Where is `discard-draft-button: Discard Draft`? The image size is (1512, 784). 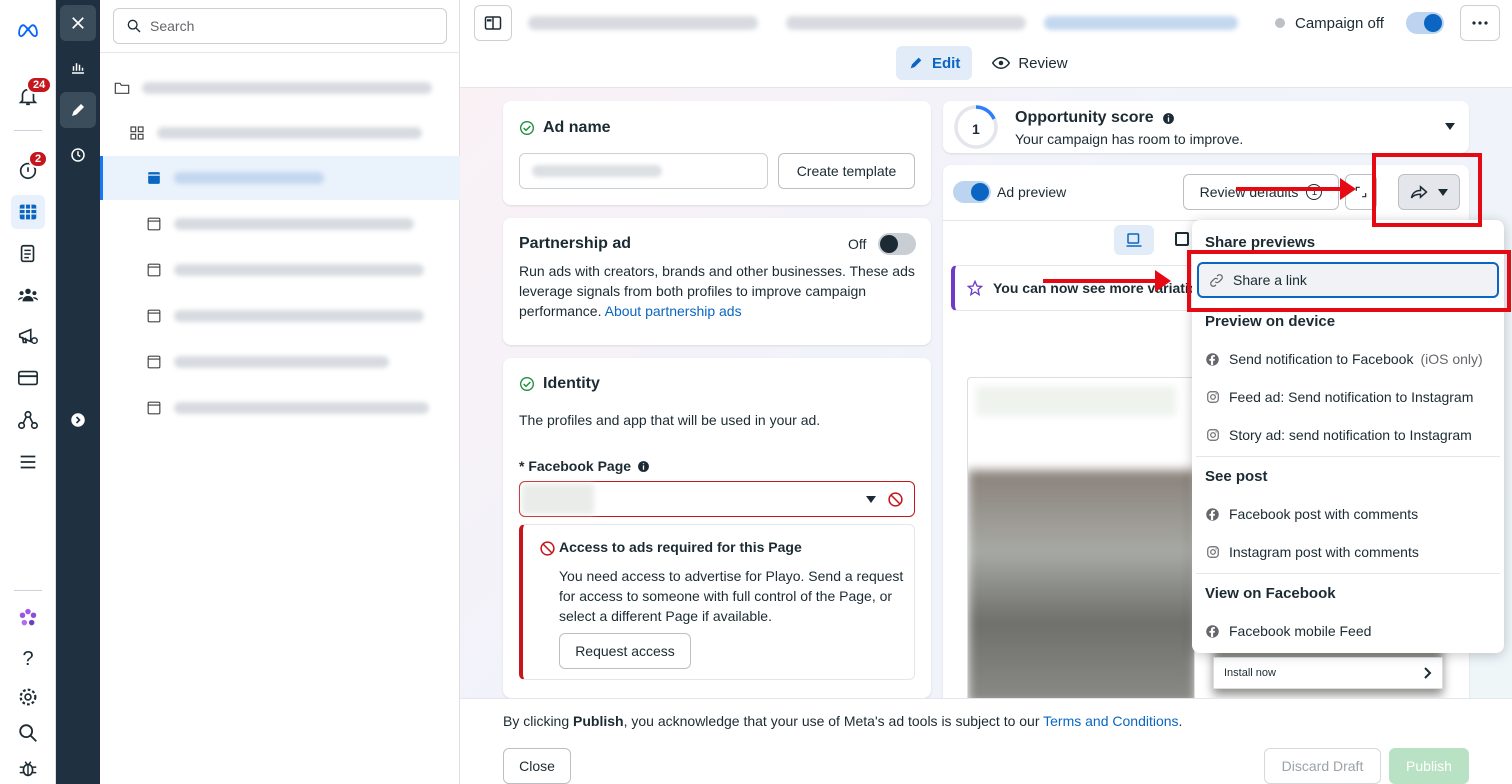
discard-draft-button: Discard Draft is located at coordinates (1322, 766).